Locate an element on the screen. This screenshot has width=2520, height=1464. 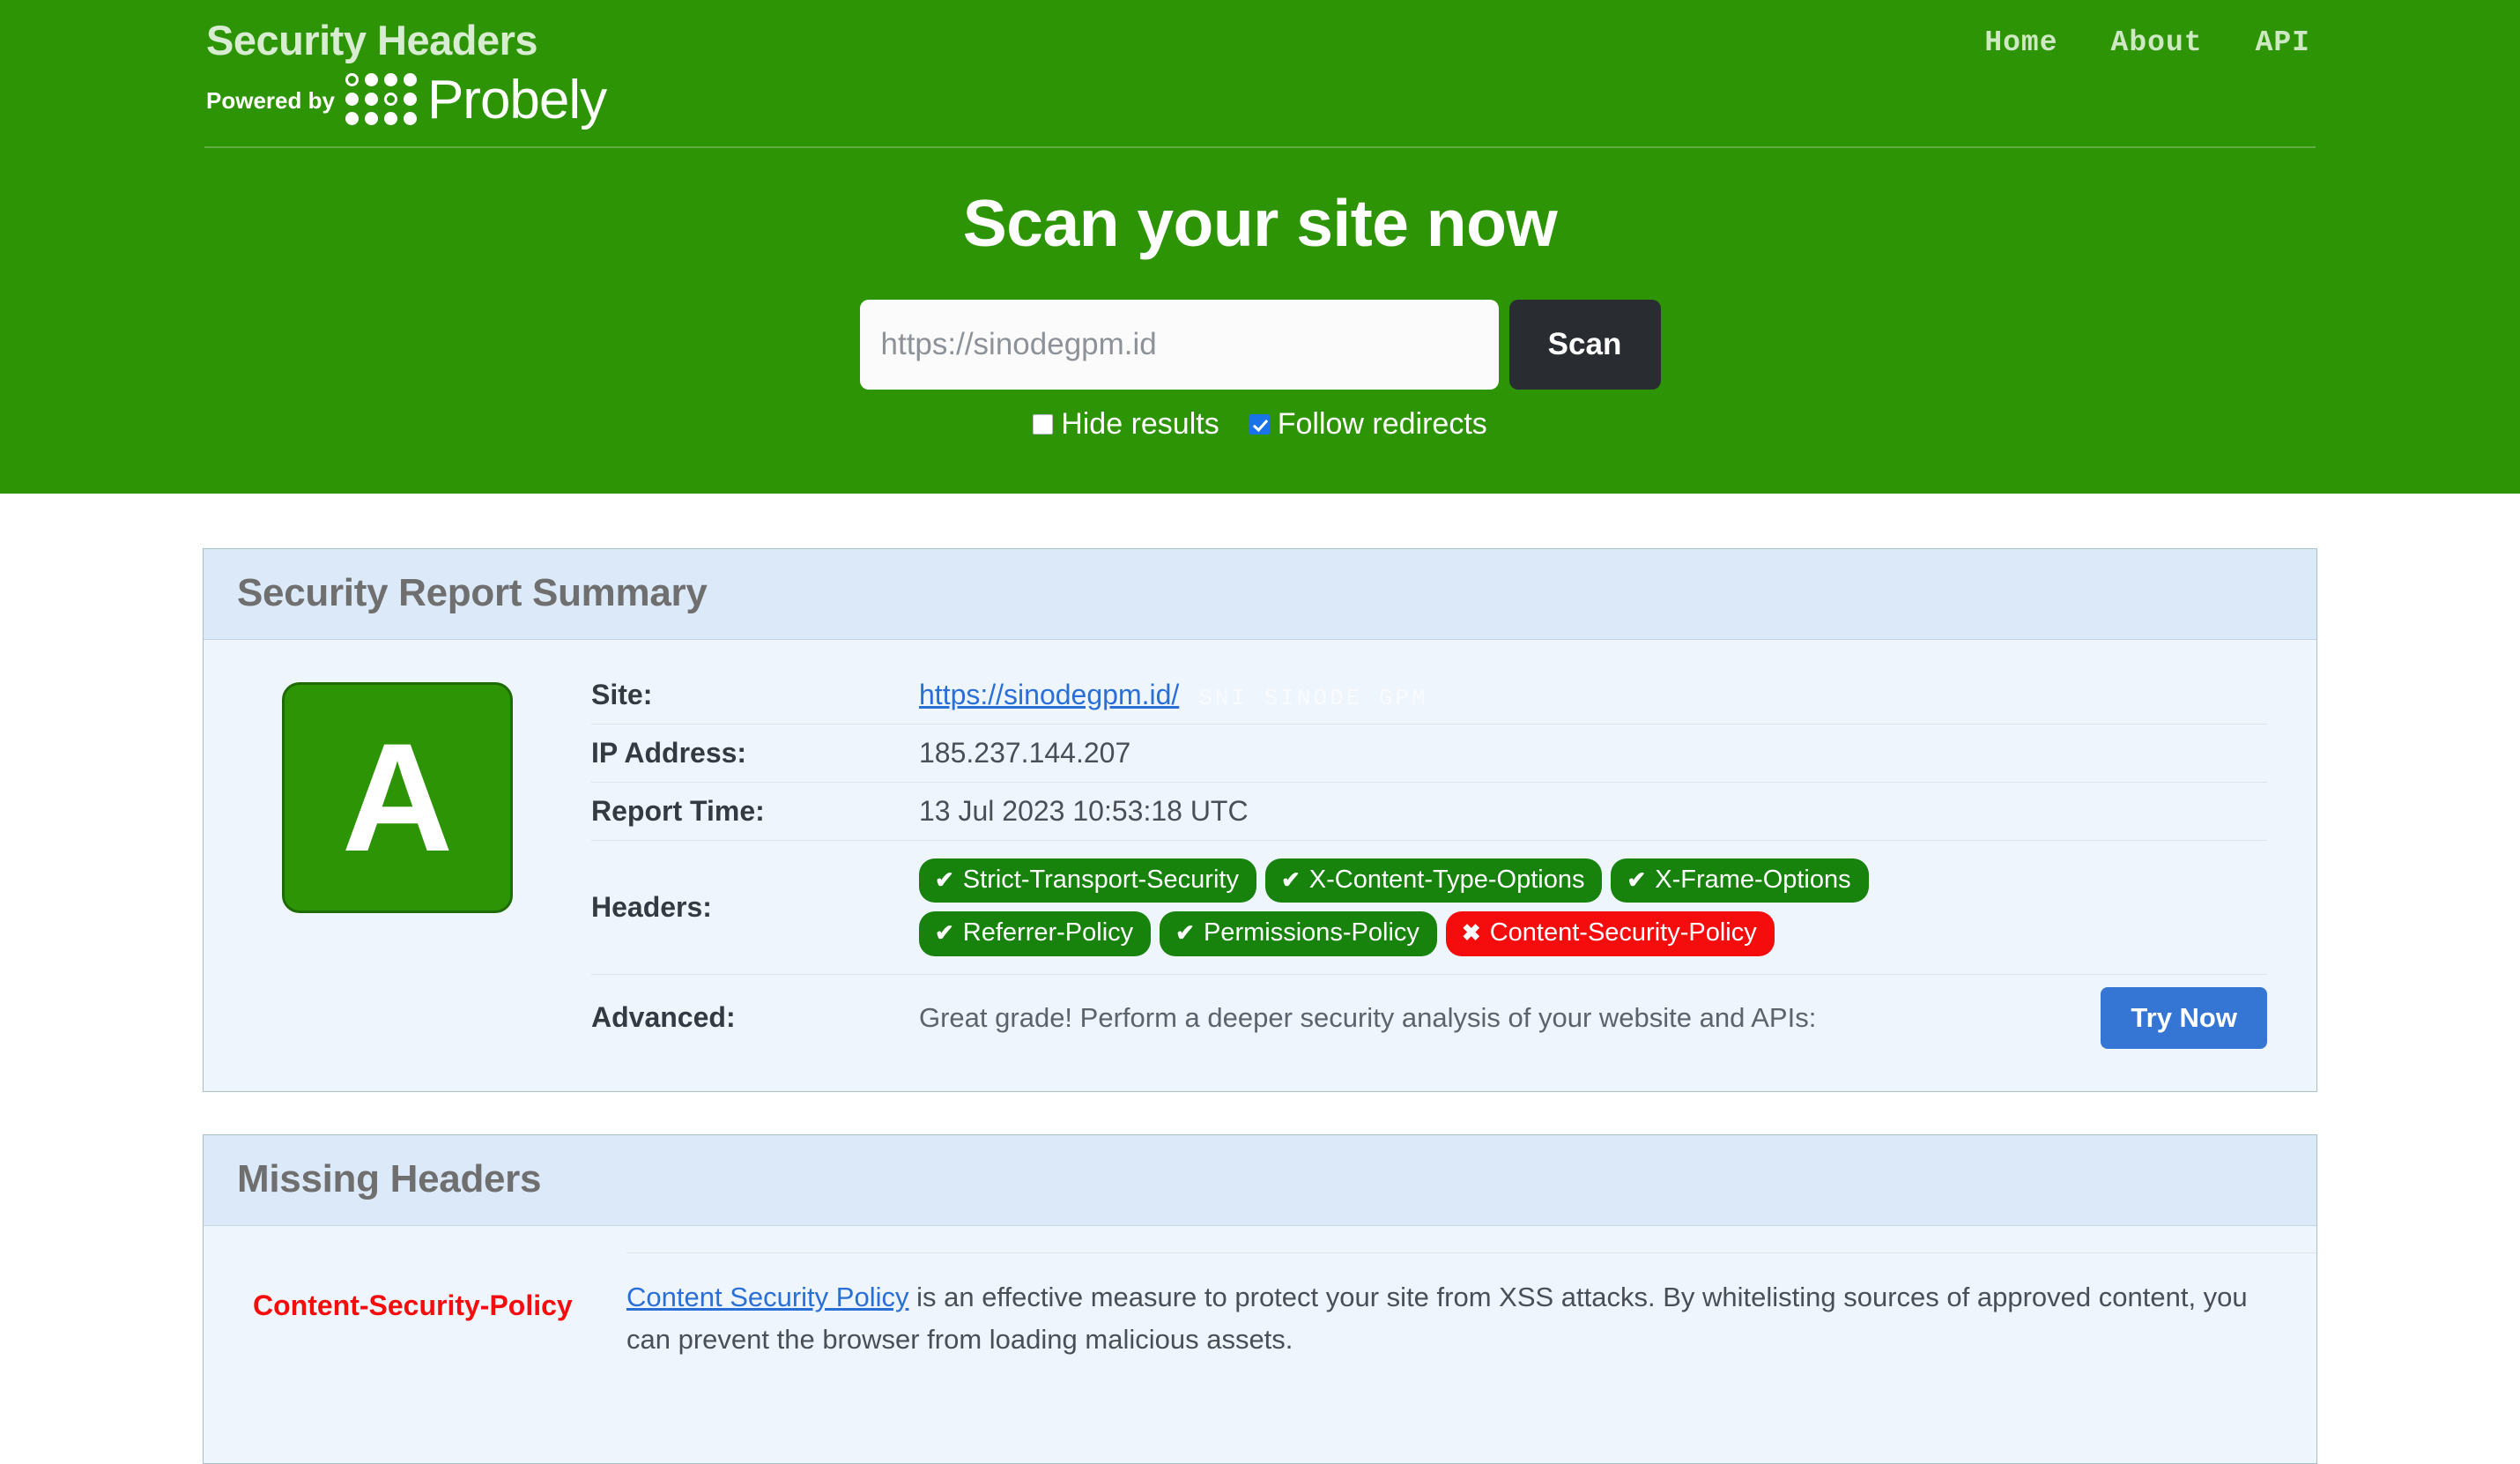
site-label: Site: is located at coordinates (622, 694).